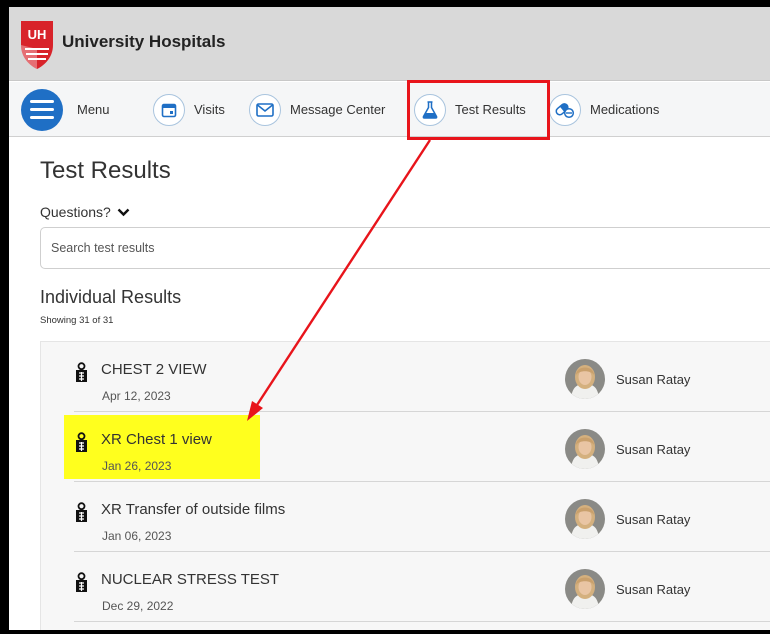 This screenshot has width=770, height=634. Describe the element at coordinates (65, 109) in the screenshot. I see `nav-menu: Menu` at that location.